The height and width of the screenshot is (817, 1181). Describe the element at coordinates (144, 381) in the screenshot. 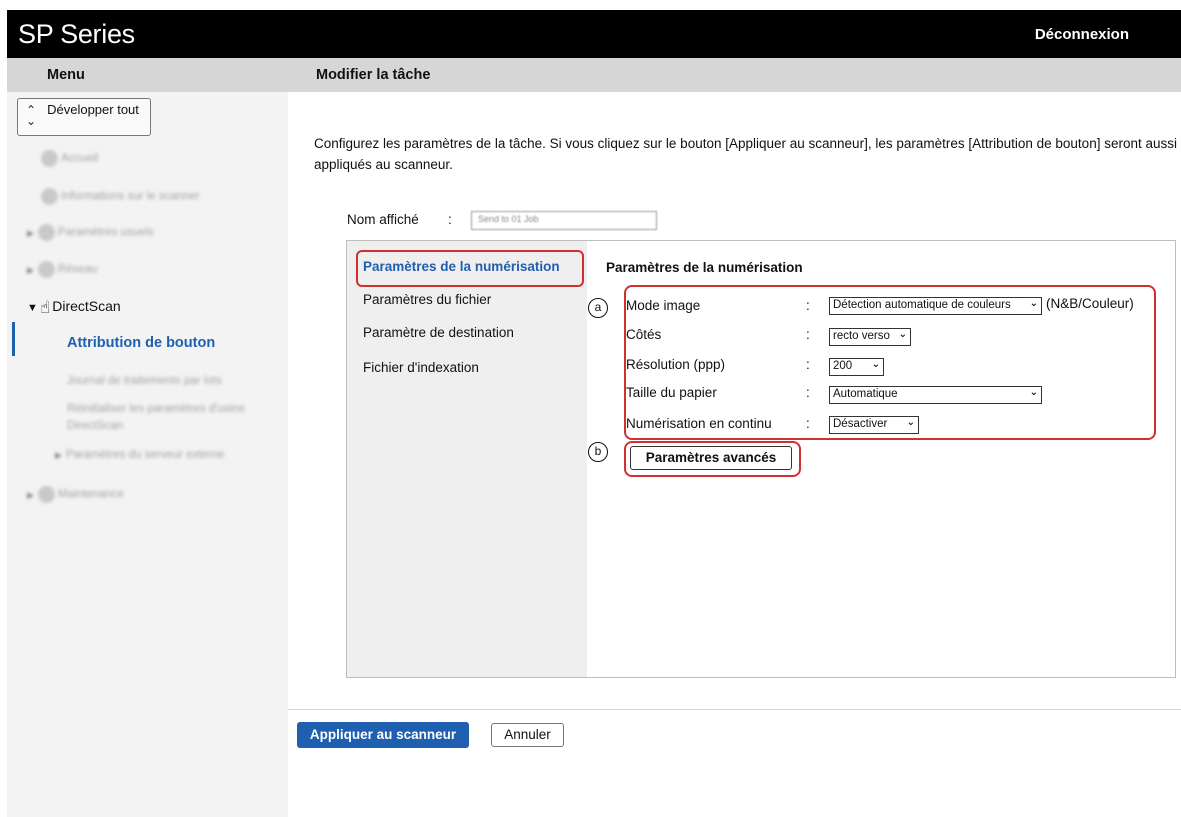

I see `sidebar-item-batch-log: Journal de traitements par lots` at that location.